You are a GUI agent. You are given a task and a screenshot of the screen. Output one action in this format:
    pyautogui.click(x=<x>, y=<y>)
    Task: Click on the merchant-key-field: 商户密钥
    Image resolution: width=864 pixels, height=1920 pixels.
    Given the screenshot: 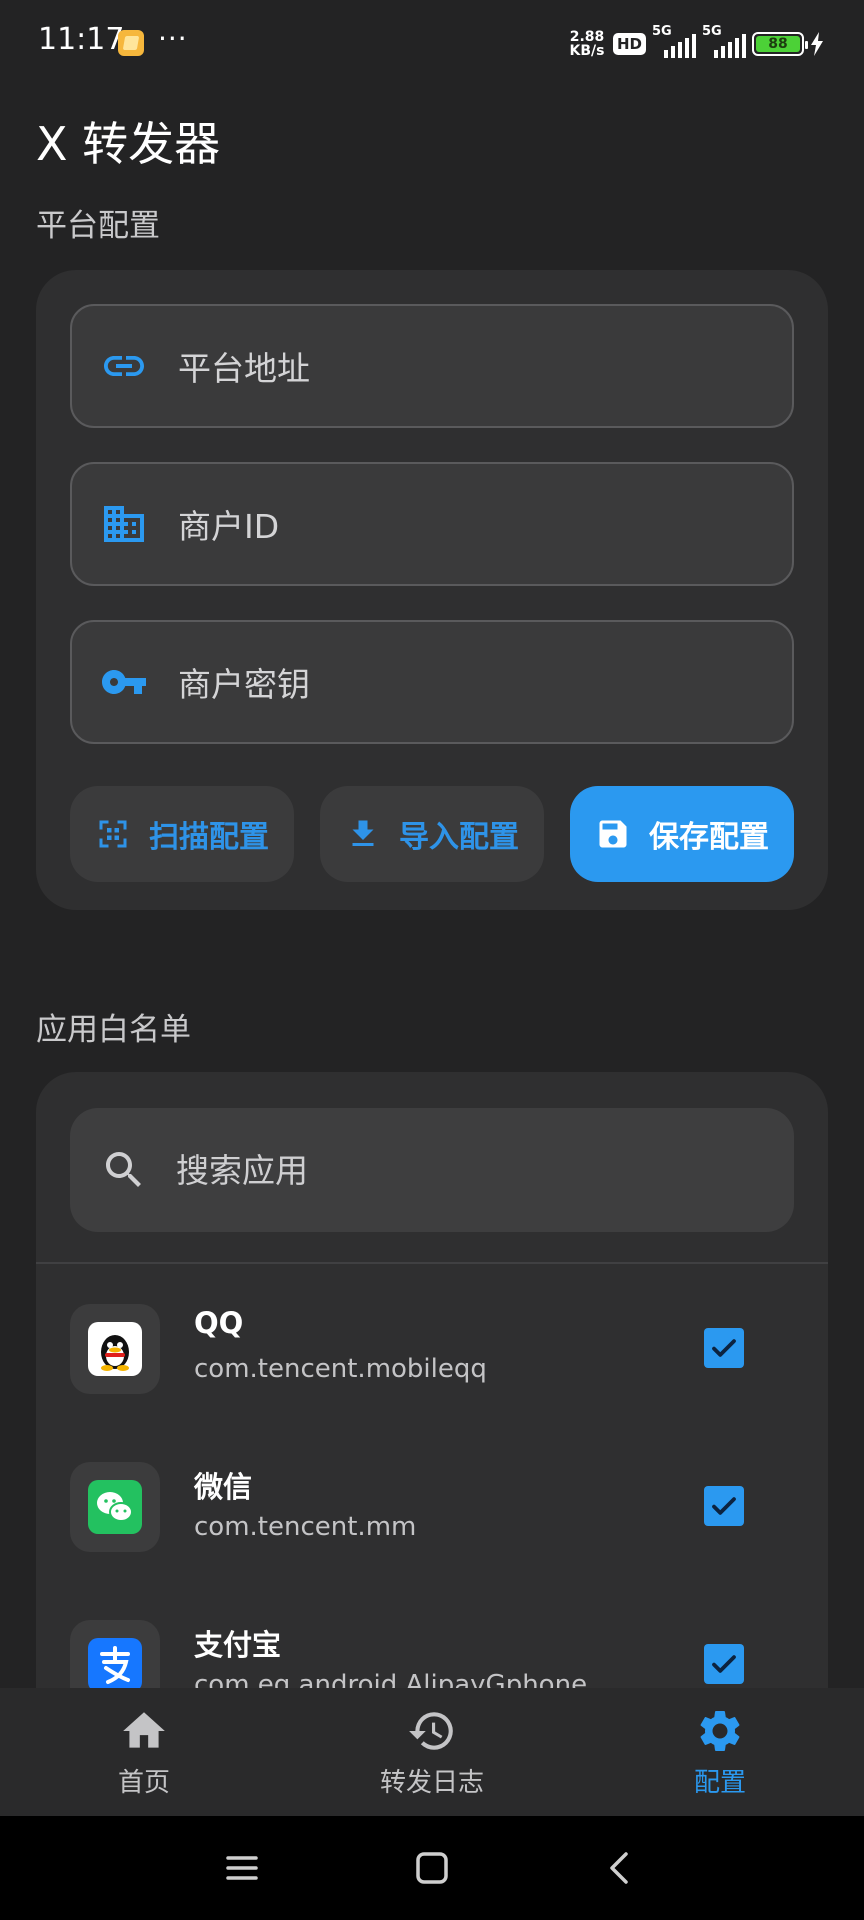 What is the action you would take?
    pyautogui.click(x=432, y=682)
    